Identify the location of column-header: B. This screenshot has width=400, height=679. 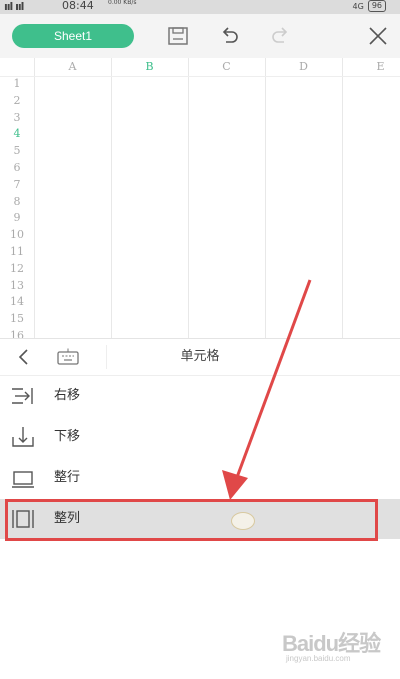
(149, 67).